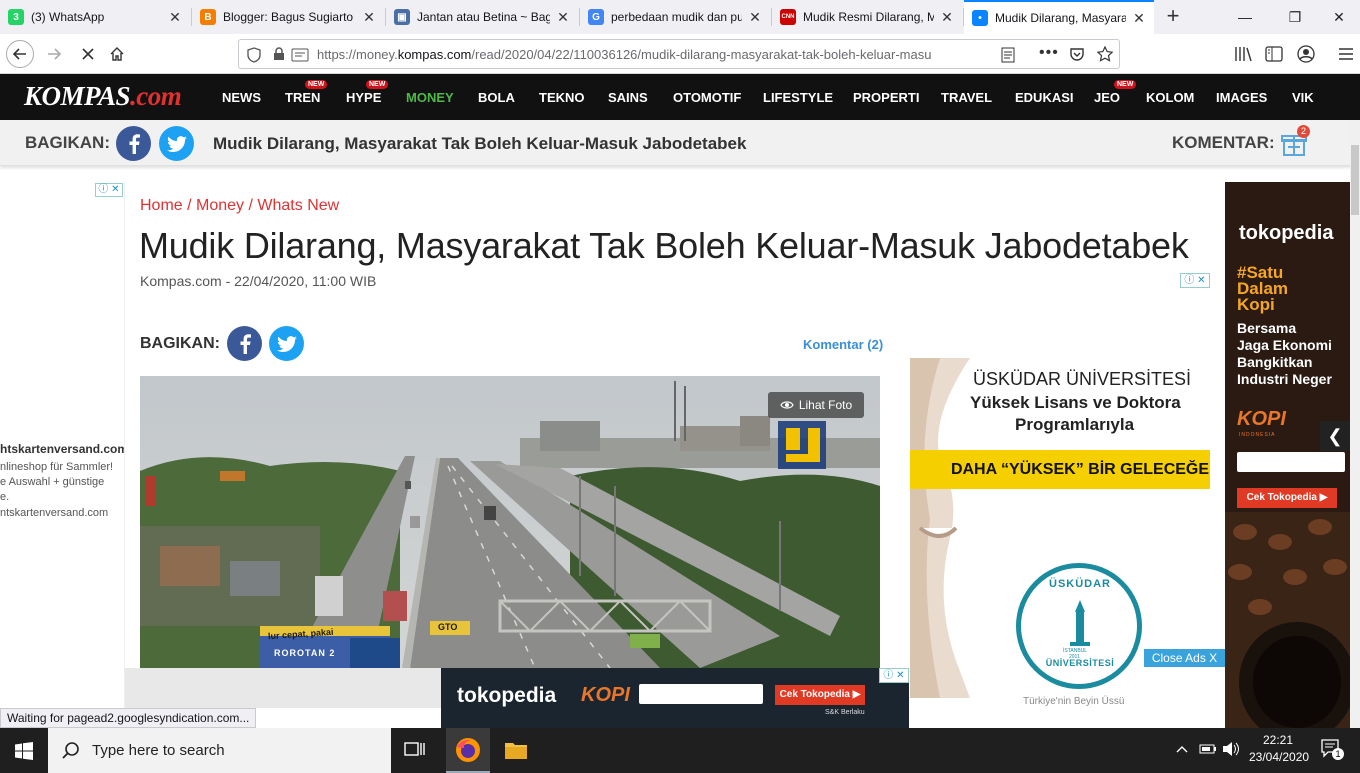 The height and width of the screenshot is (773, 1360). Describe the element at coordinates (1223, 143) in the screenshot. I see `komentar-label: KOMENTAR:` at that location.